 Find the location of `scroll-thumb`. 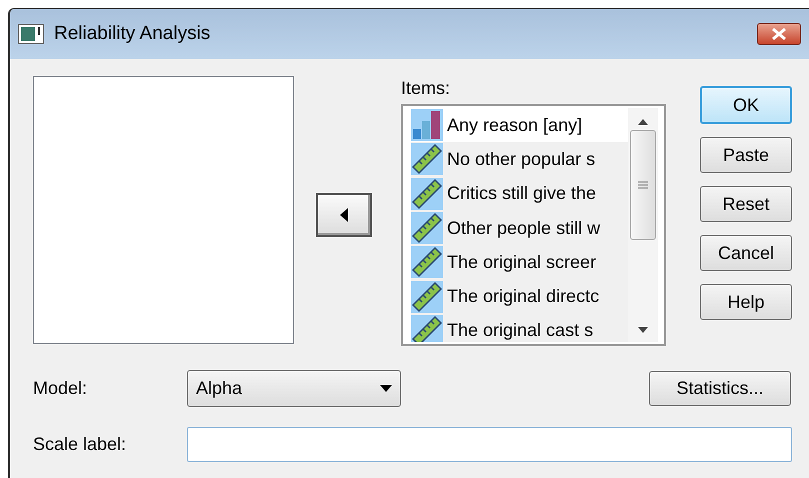

scroll-thumb is located at coordinates (643, 185).